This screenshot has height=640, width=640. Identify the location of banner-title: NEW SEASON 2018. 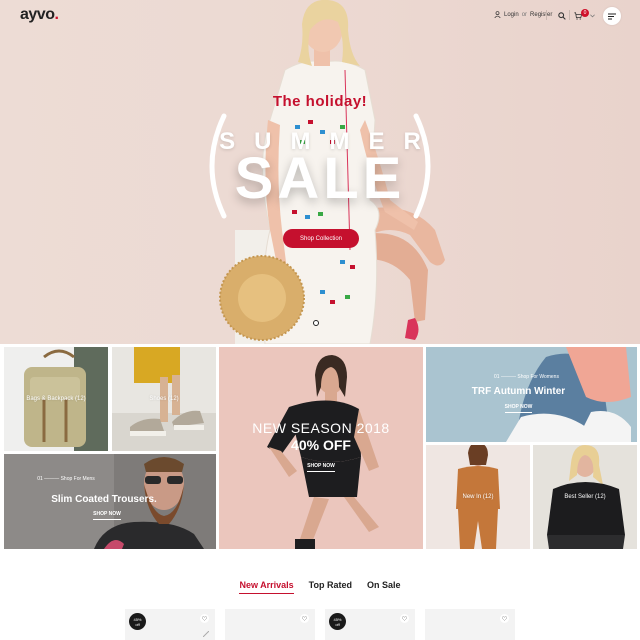
(321, 428).